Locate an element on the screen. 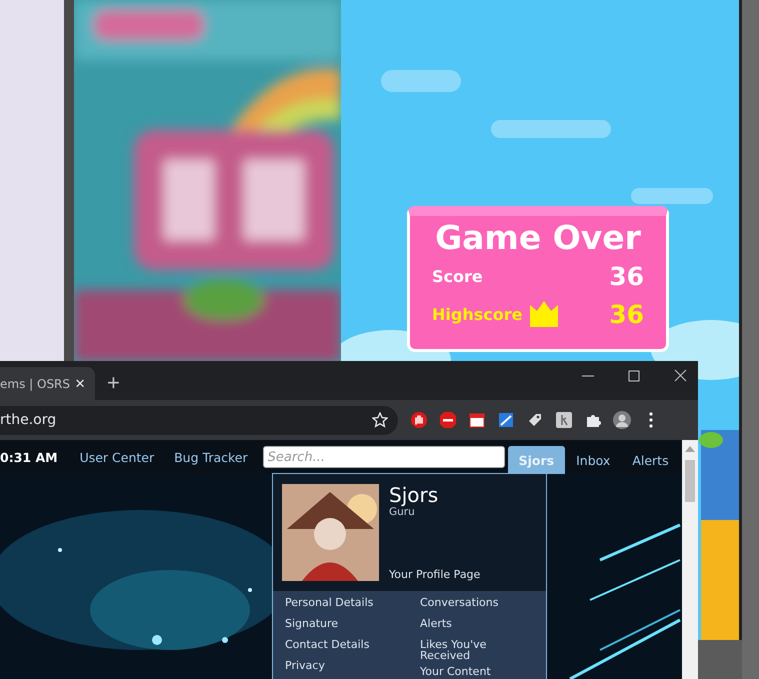 Image resolution: width=759 pixels, height=679 pixels. url-text: rthe.org is located at coordinates (28, 420).